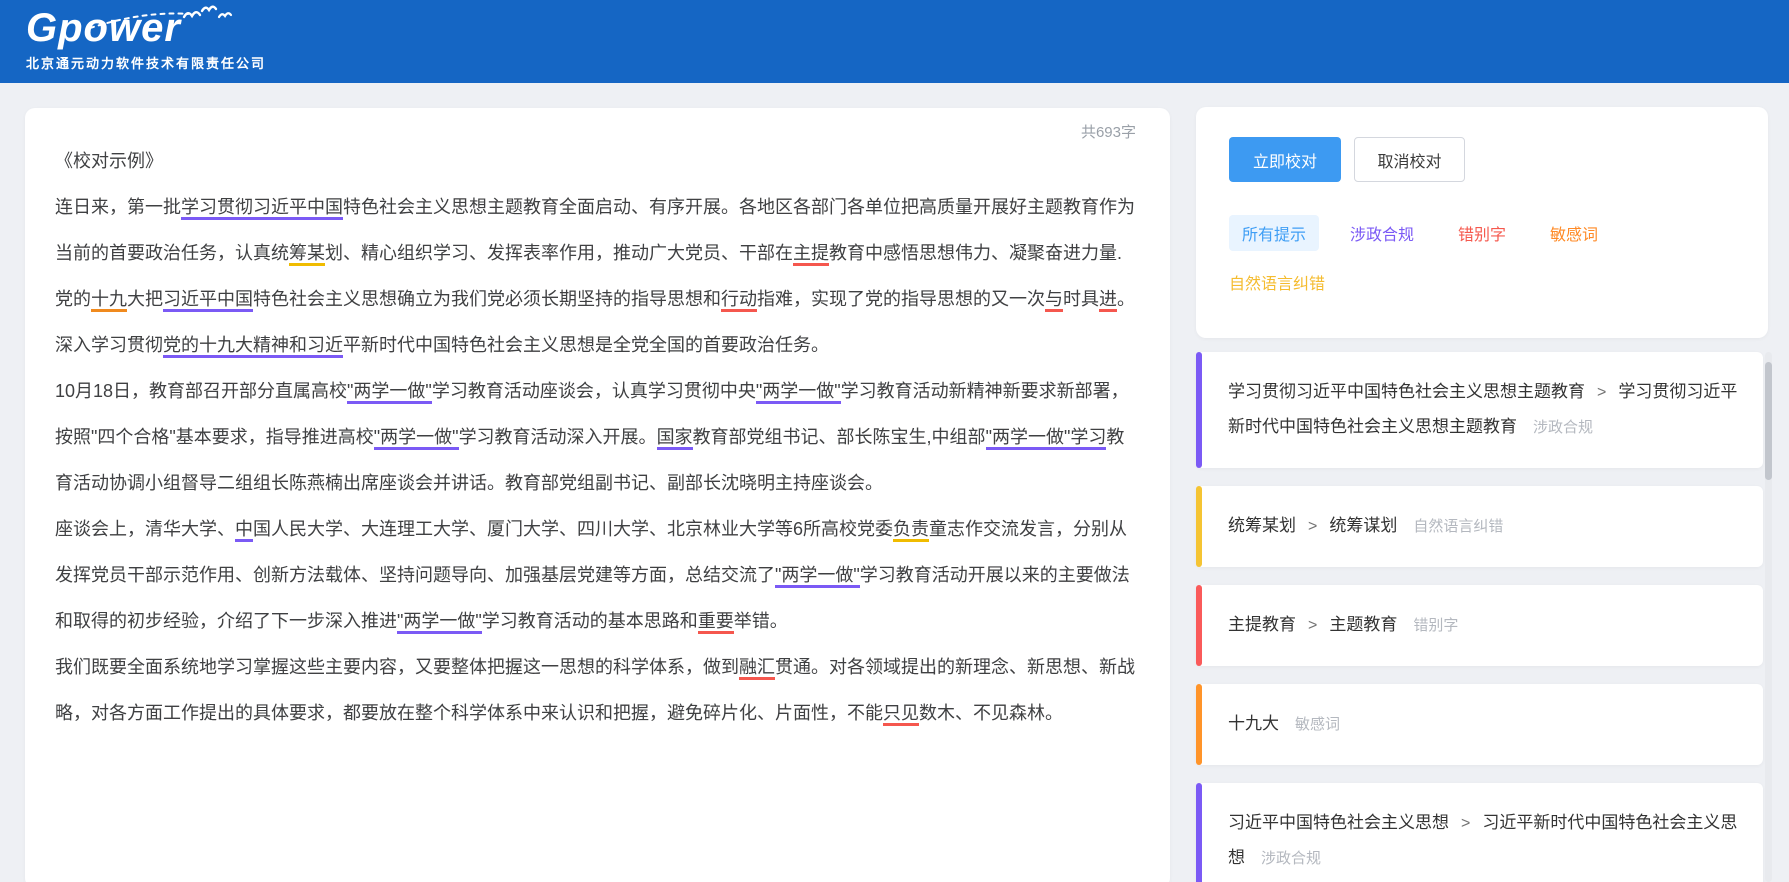  What do you see at coordinates (146, 63) in the screenshot?
I see `company-name: 北京通元动力软件技术有限责任公司` at bounding box center [146, 63].